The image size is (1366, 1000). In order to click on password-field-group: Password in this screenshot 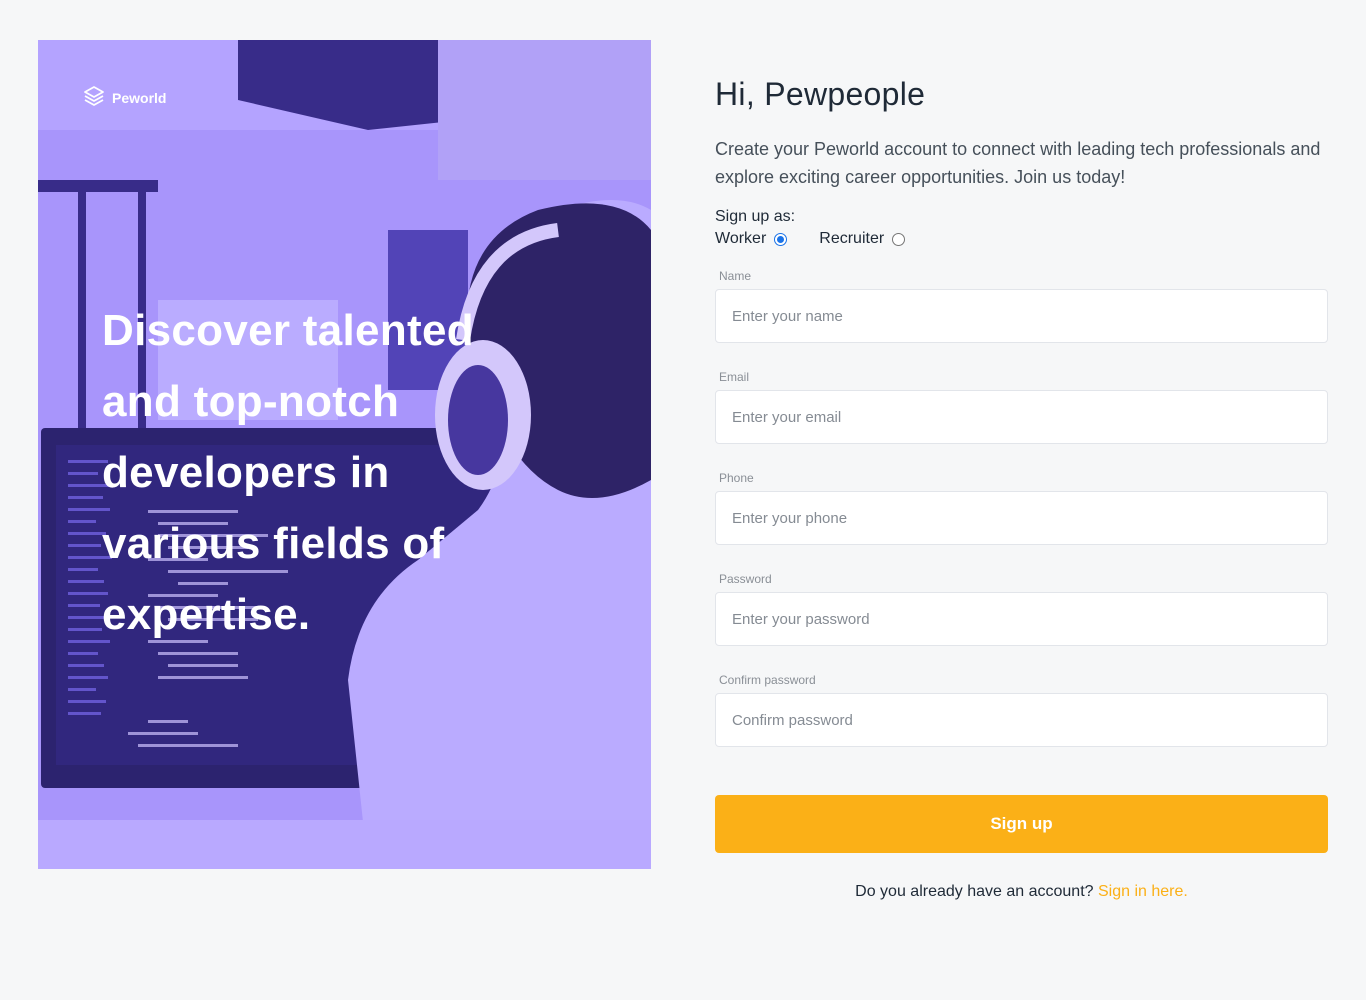, I will do `click(1021, 609)`.